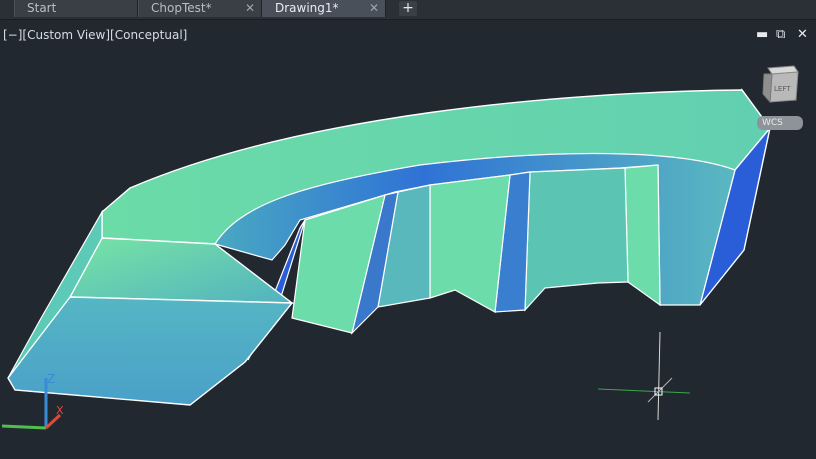 Image resolution: width=816 pixels, height=459 pixels. What do you see at coordinates (644, 376) in the screenshot?
I see `crosshair-cursor` at bounding box center [644, 376].